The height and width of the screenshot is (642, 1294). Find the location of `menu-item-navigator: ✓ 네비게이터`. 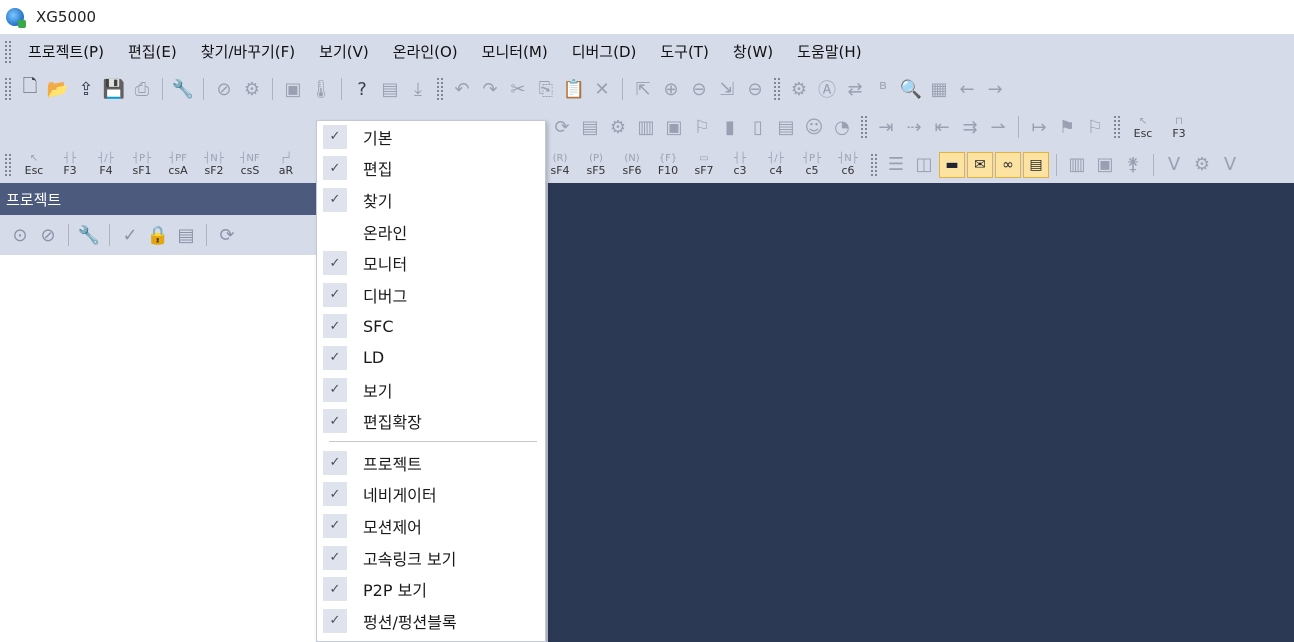

menu-item-navigator: ✓ 네비게이터 is located at coordinates (431, 495).